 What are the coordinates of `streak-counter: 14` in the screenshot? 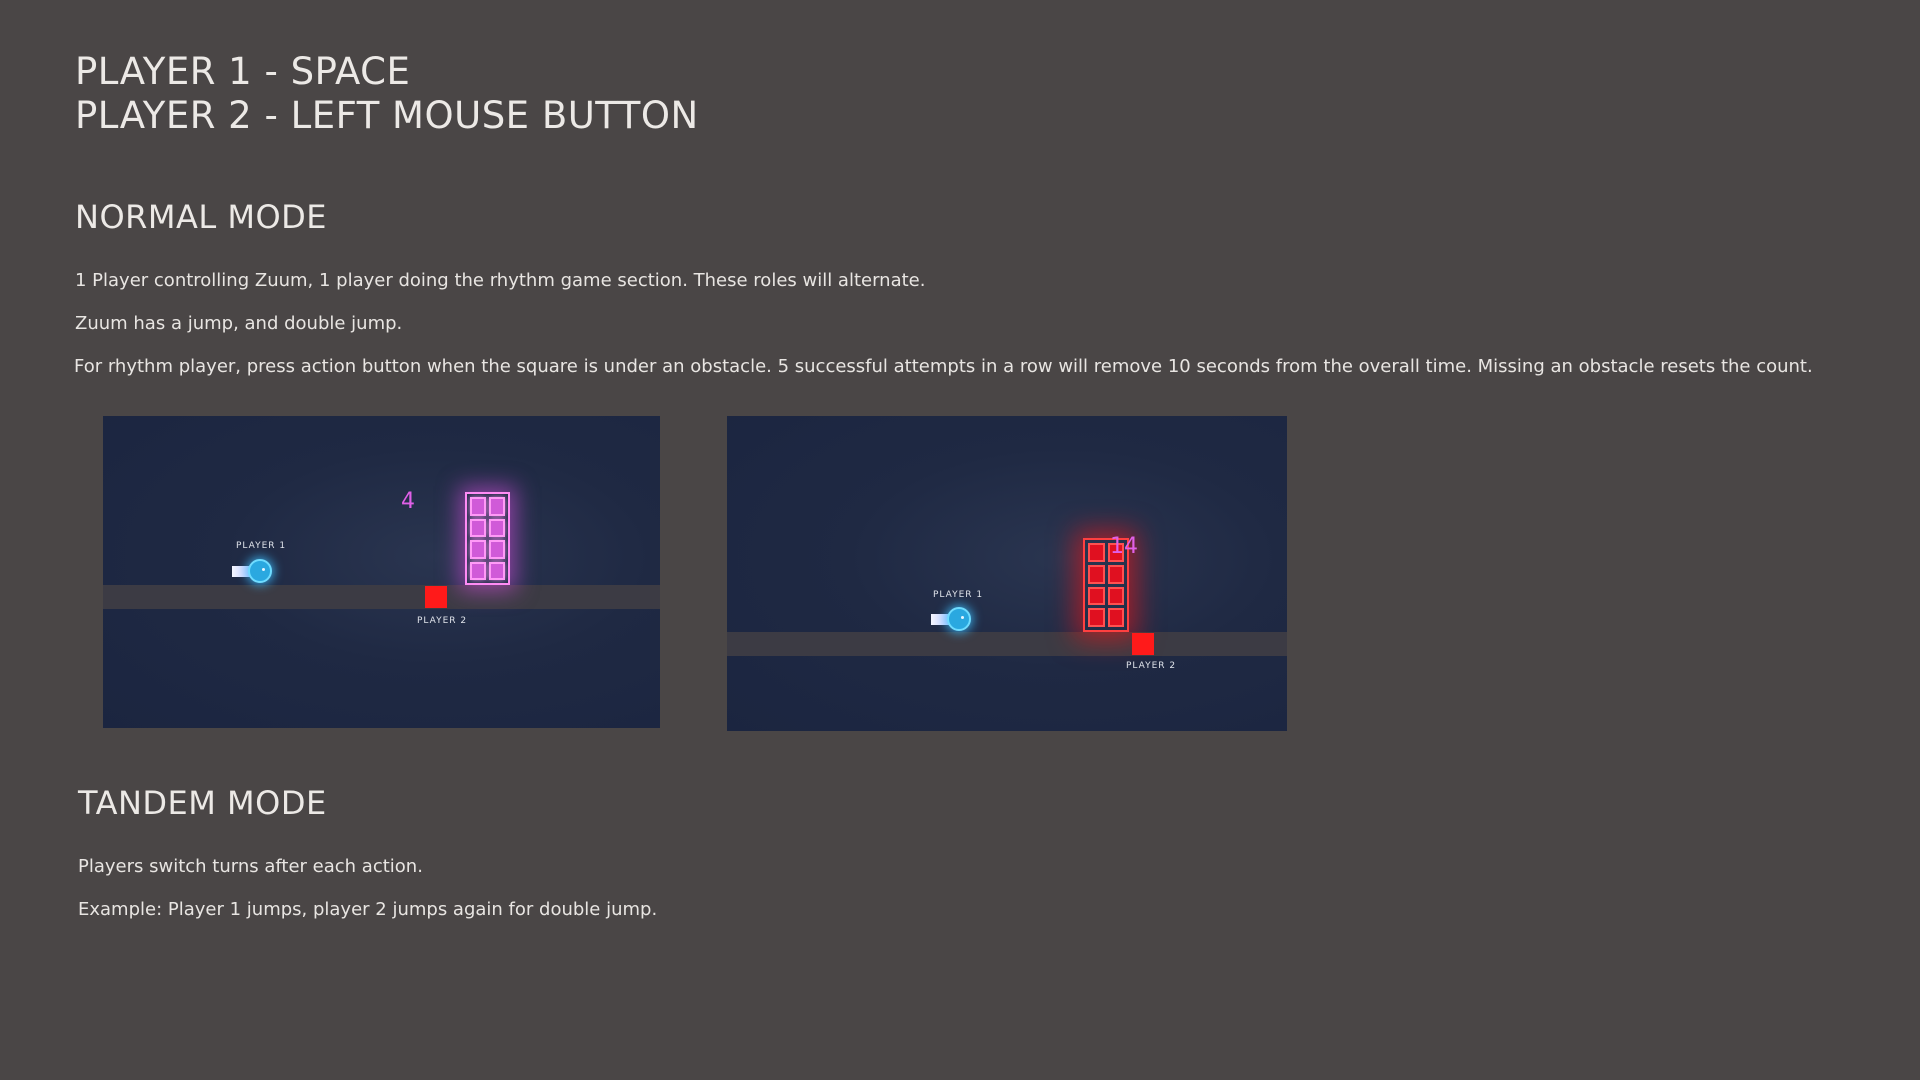 It's located at (1124, 546).